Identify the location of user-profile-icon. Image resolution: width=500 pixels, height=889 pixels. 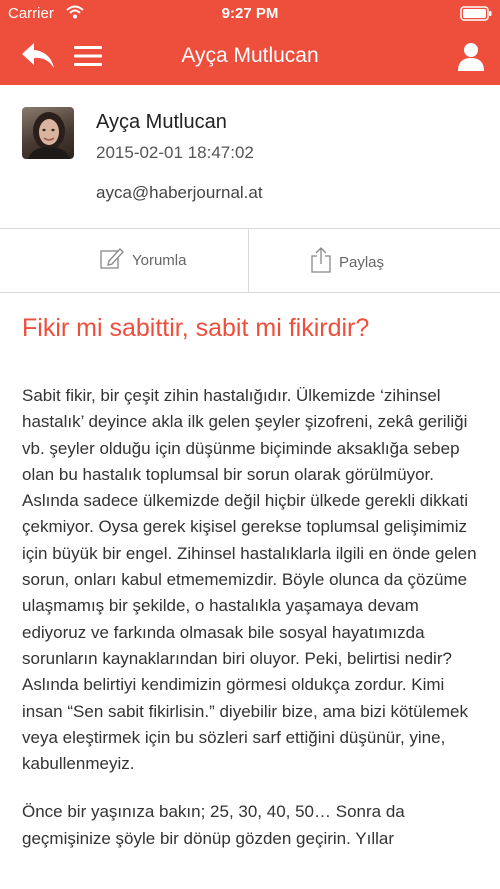
(471, 56).